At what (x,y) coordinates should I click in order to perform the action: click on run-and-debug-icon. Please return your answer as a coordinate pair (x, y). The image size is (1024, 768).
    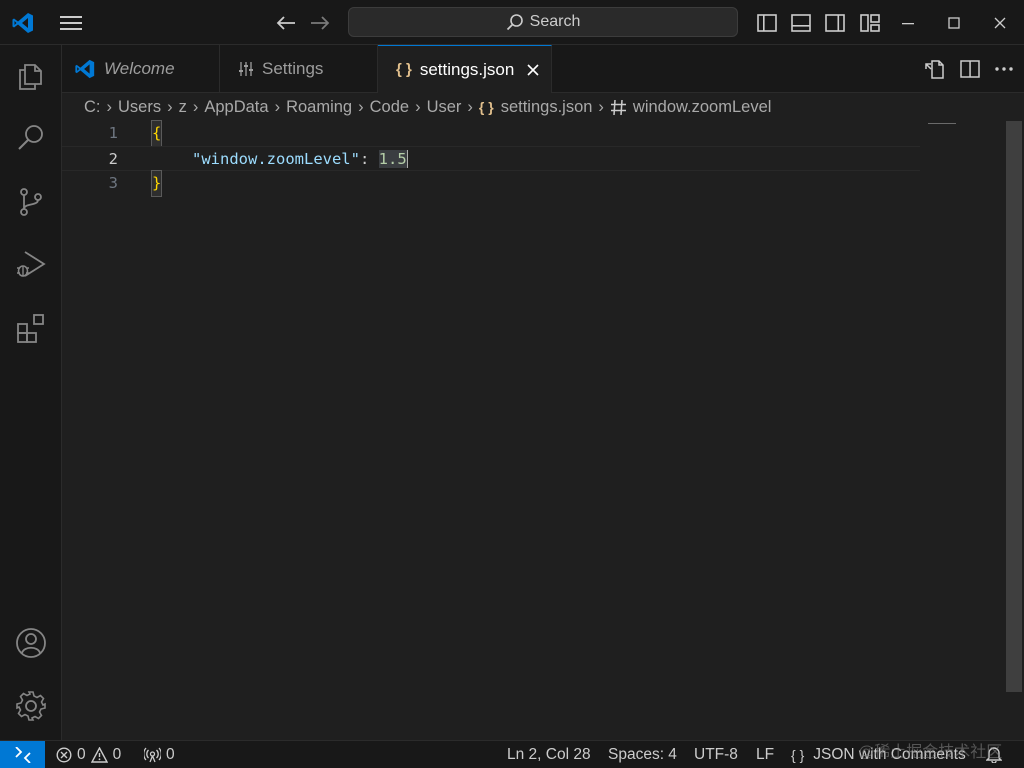
    Looking at the image, I should click on (31, 264).